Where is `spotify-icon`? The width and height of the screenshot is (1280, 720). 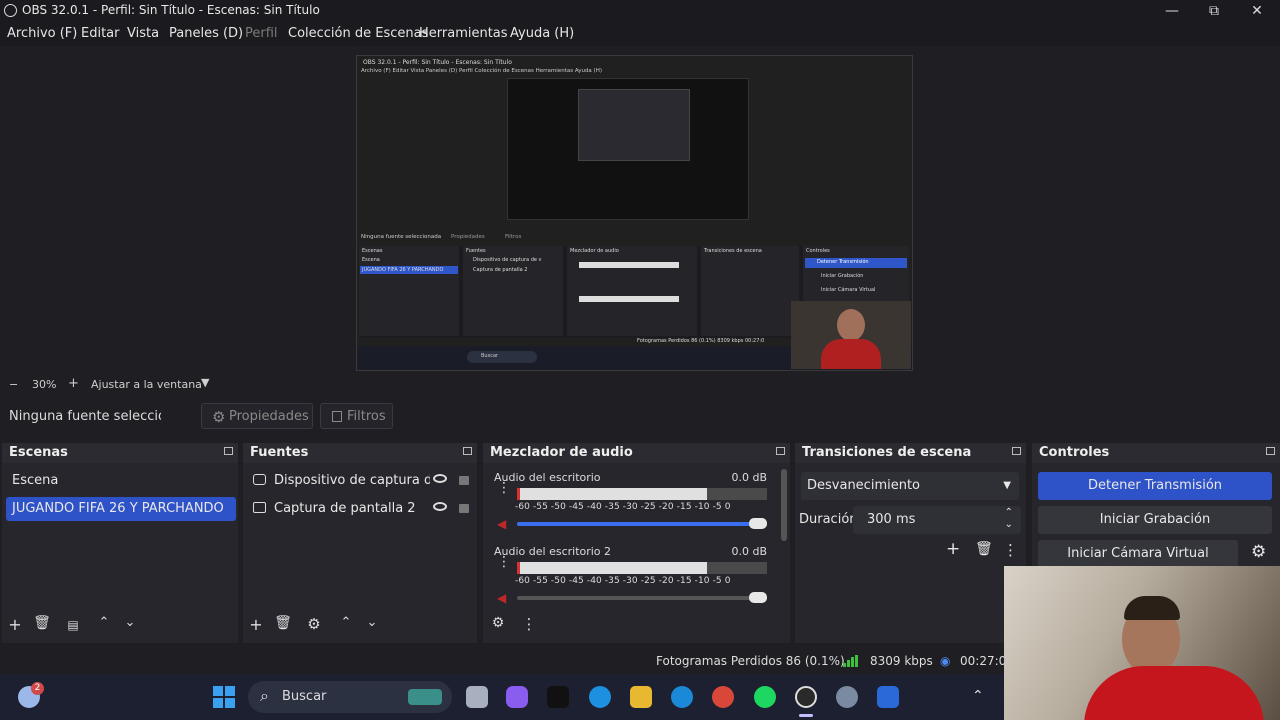
spotify-icon is located at coordinates (765, 697).